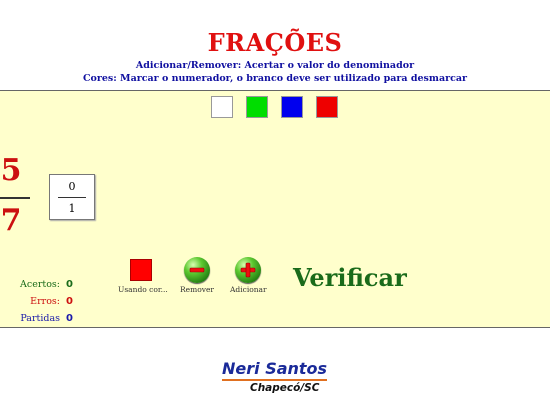 The height and width of the screenshot is (400, 550). I want to click on add-label: Adicionar, so click(248, 289).